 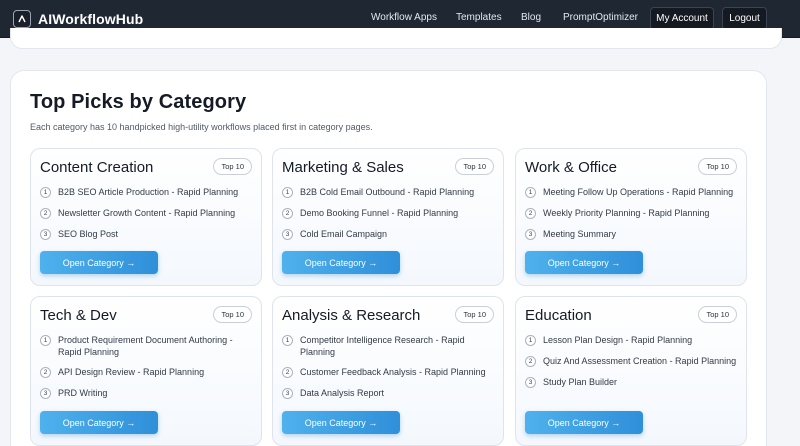 I want to click on logout-button: Logout, so click(x=744, y=18).